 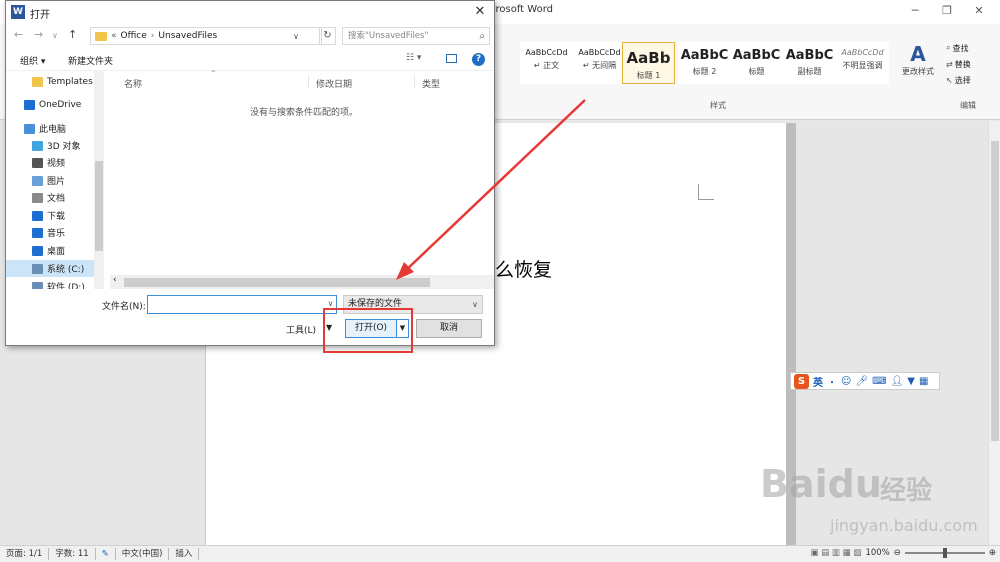 What do you see at coordinates (962, 64) in the screenshot?
I see `replace-label: 替换` at bounding box center [962, 64].